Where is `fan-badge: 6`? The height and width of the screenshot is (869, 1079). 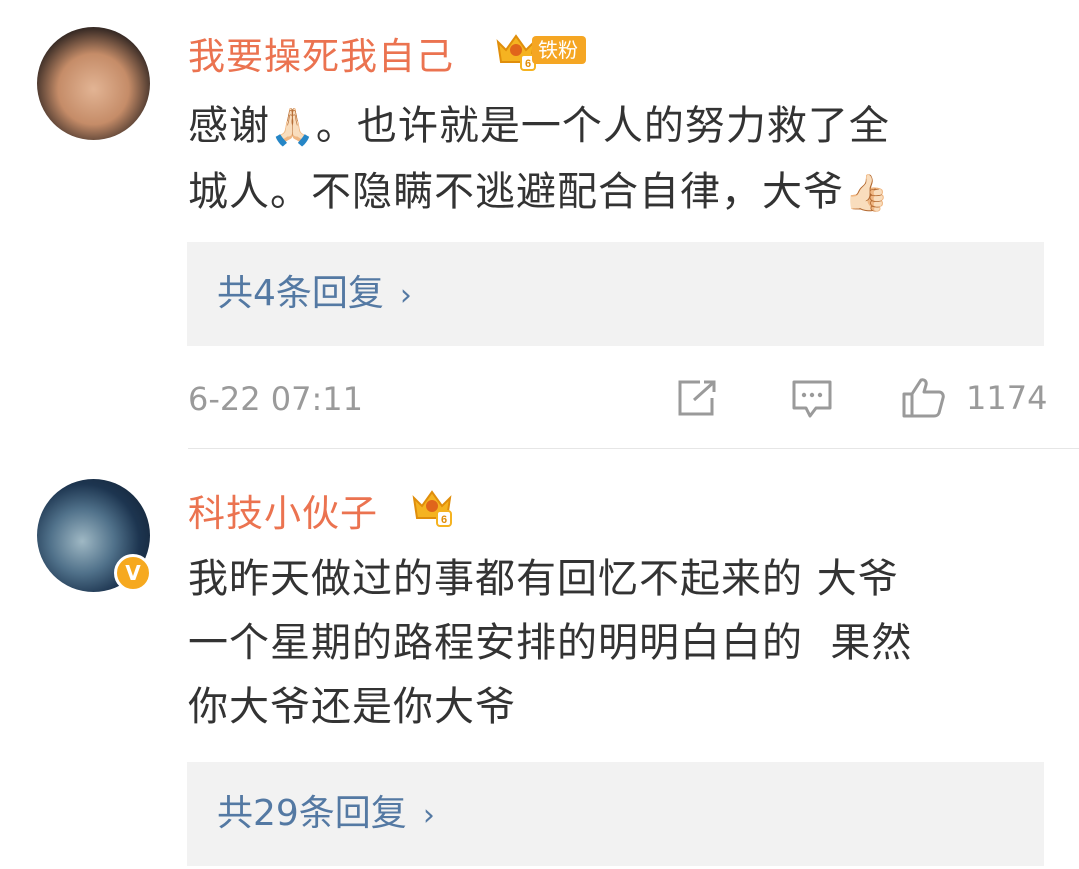
fan-badge: 6 is located at coordinates (432, 506).